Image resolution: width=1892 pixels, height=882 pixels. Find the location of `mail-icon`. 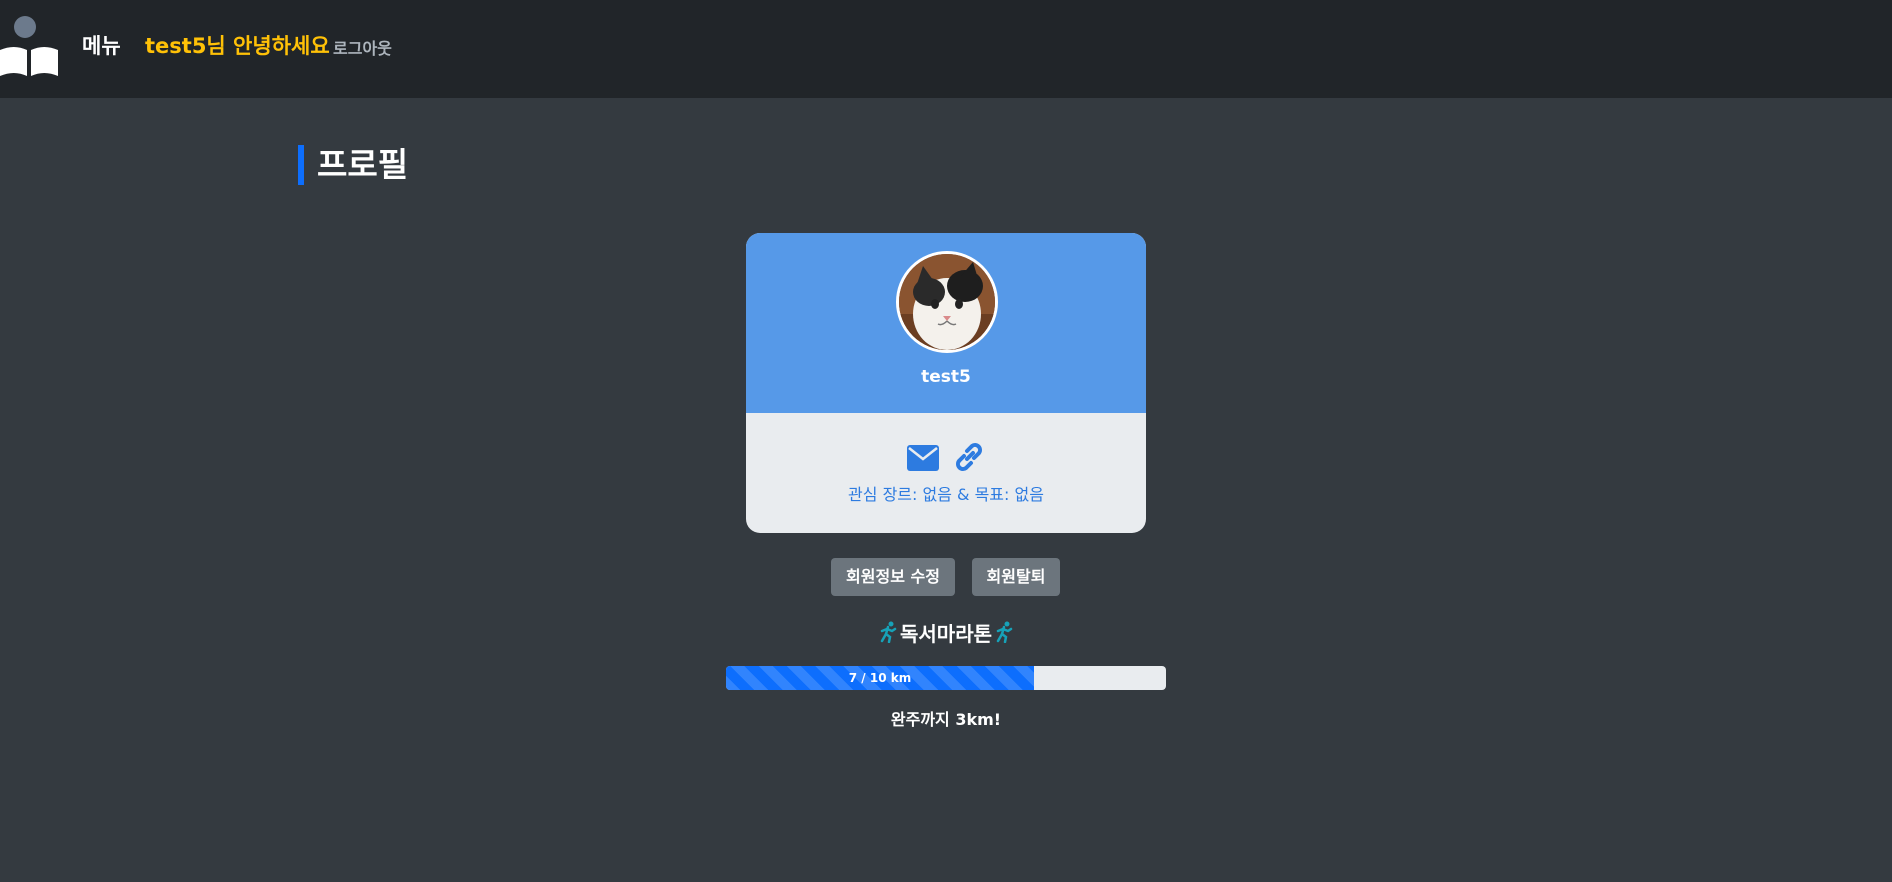

mail-icon is located at coordinates (923, 458).